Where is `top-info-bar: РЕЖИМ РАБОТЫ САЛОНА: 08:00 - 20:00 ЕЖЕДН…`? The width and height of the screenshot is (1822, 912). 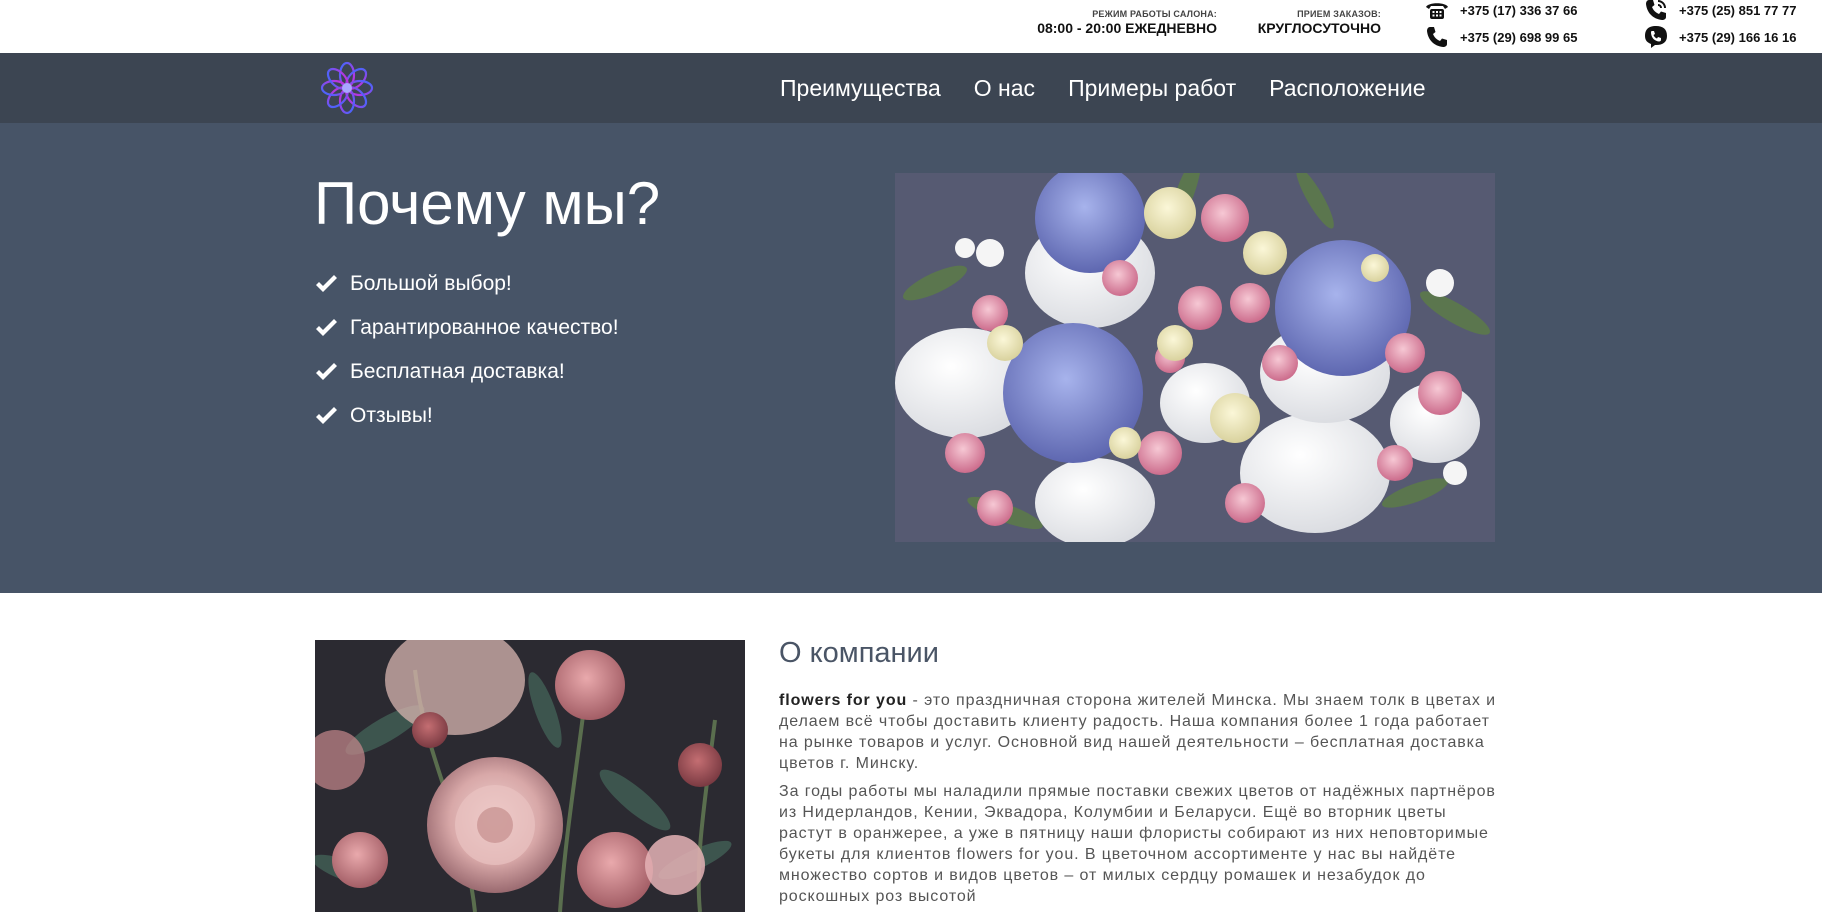
top-info-bar: РЕЖИМ РАБОТЫ САЛОНА: 08:00 - 20:00 ЕЖЕДН… is located at coordinates (911, 26).